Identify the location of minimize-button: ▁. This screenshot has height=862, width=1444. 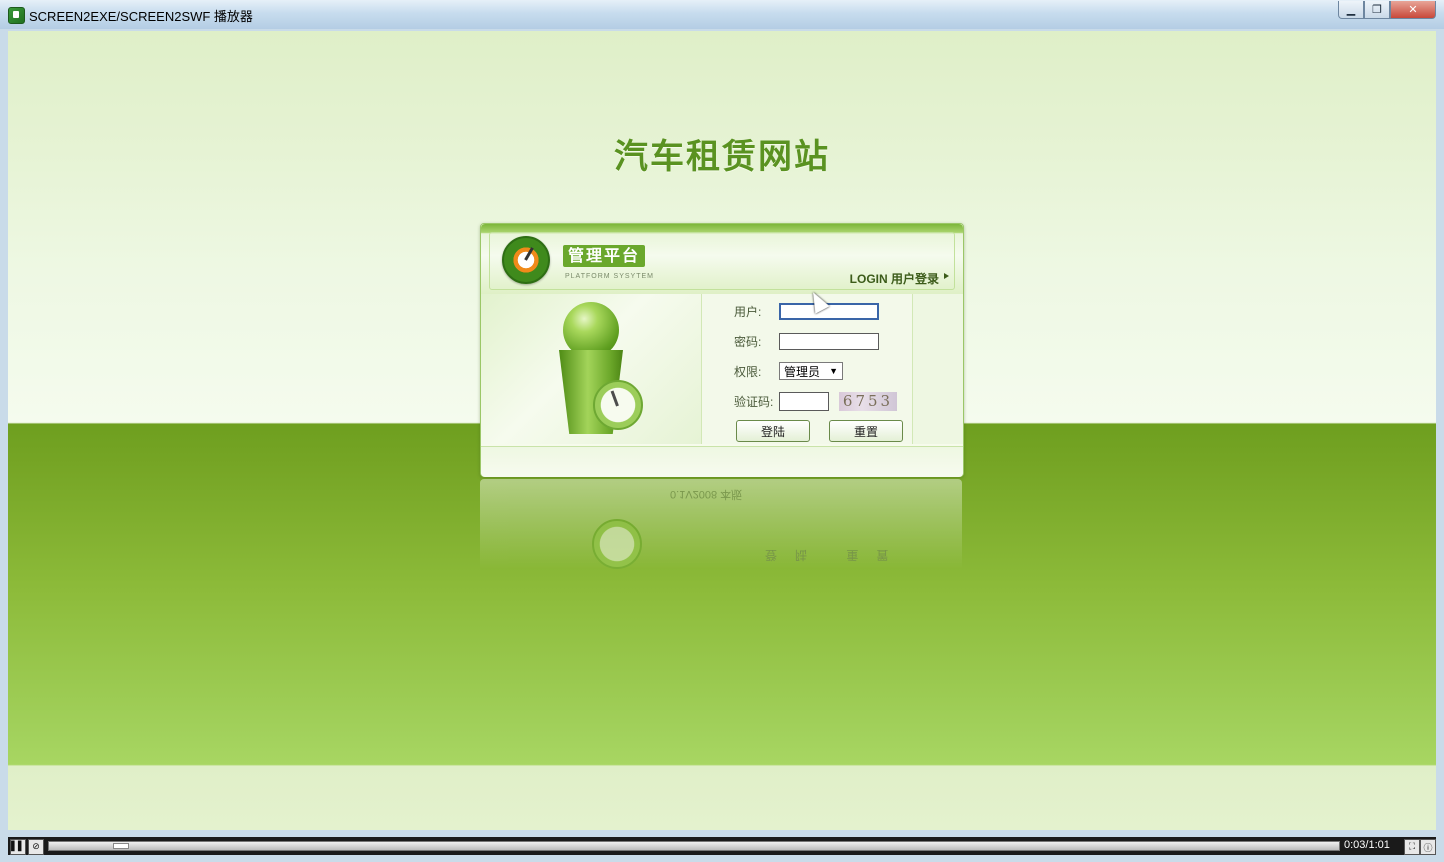
(1351, 10).